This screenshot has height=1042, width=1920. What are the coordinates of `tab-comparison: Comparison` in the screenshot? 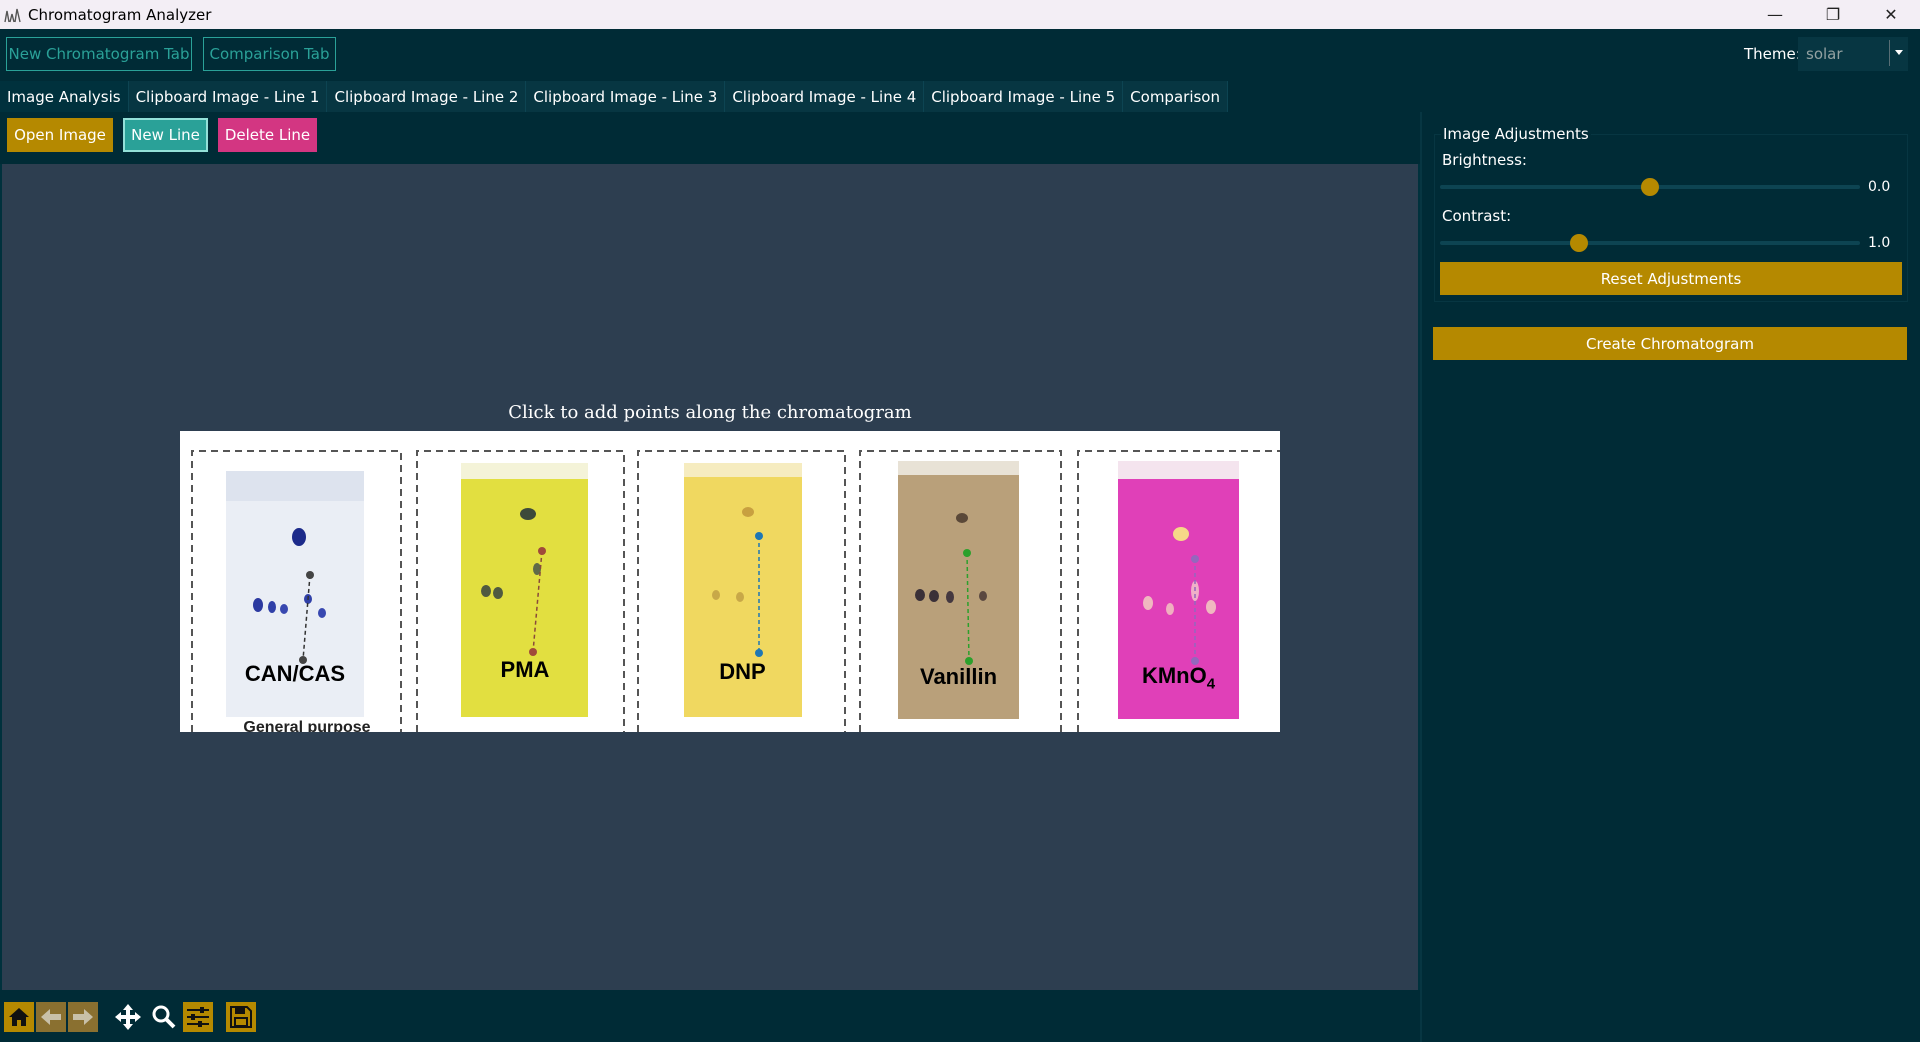 It's located at (1175, 96).